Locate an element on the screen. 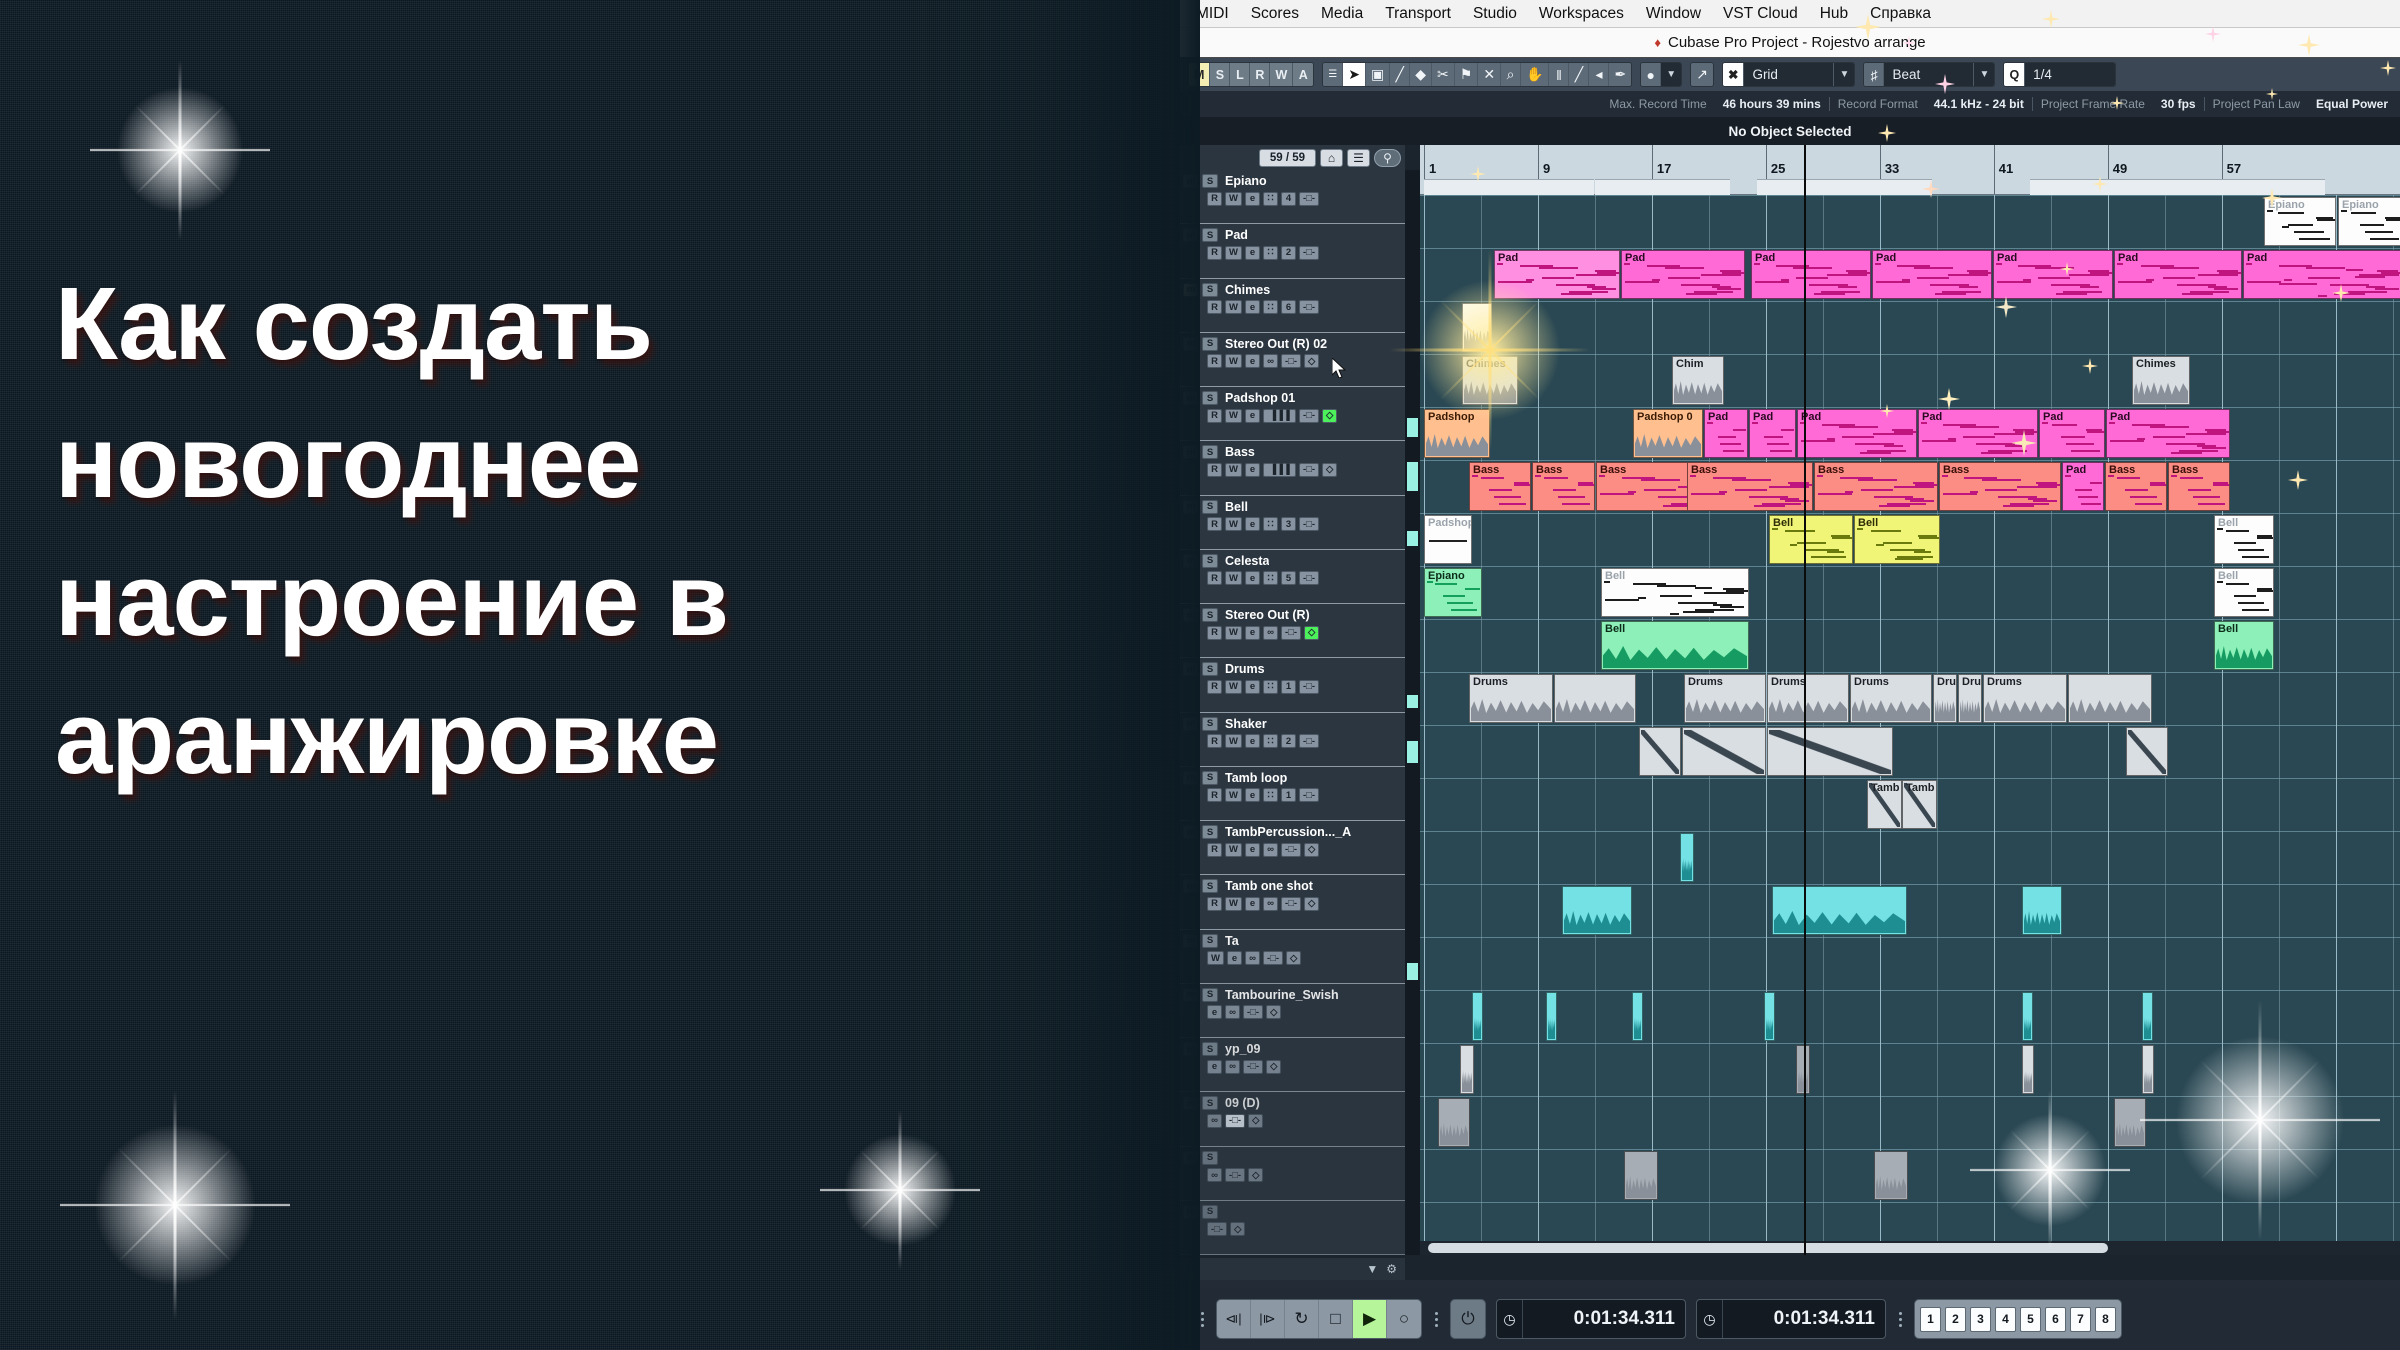 The image size is (2400, 1350). track-name: Stereo Out (R) is located at coordinates (1267, 615).